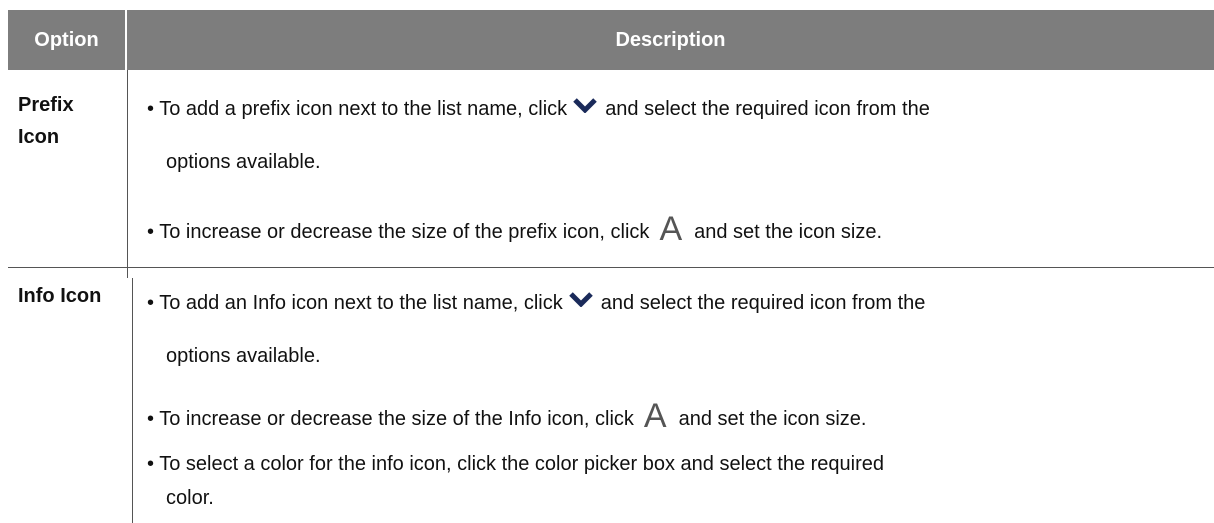 Image resolution: width=1214 pixels, height=523 pixels. What do you see at coordinates (66, 40) in the screenshot?
I see `header-option: Option` at bounding box center [66, 40].